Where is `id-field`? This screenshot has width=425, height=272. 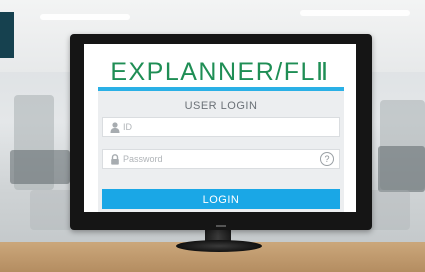
id-field is located at coordinates (221, 127).